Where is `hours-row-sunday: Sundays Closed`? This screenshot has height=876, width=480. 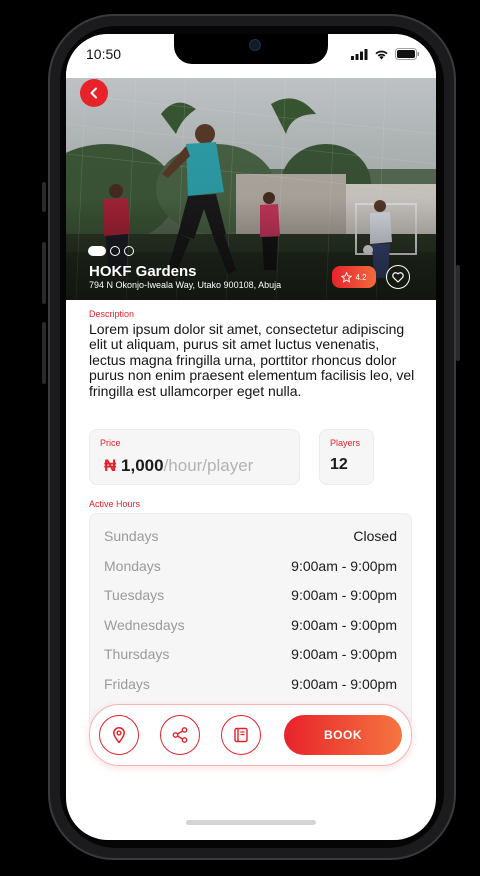
hours-row-sunday: Sundays Closed is located at coordinates (250, 536).